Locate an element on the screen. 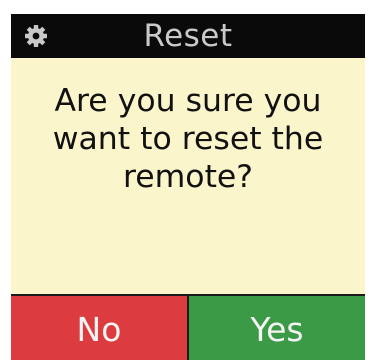  title-bar: Reset is located at coordinates (188, 36).